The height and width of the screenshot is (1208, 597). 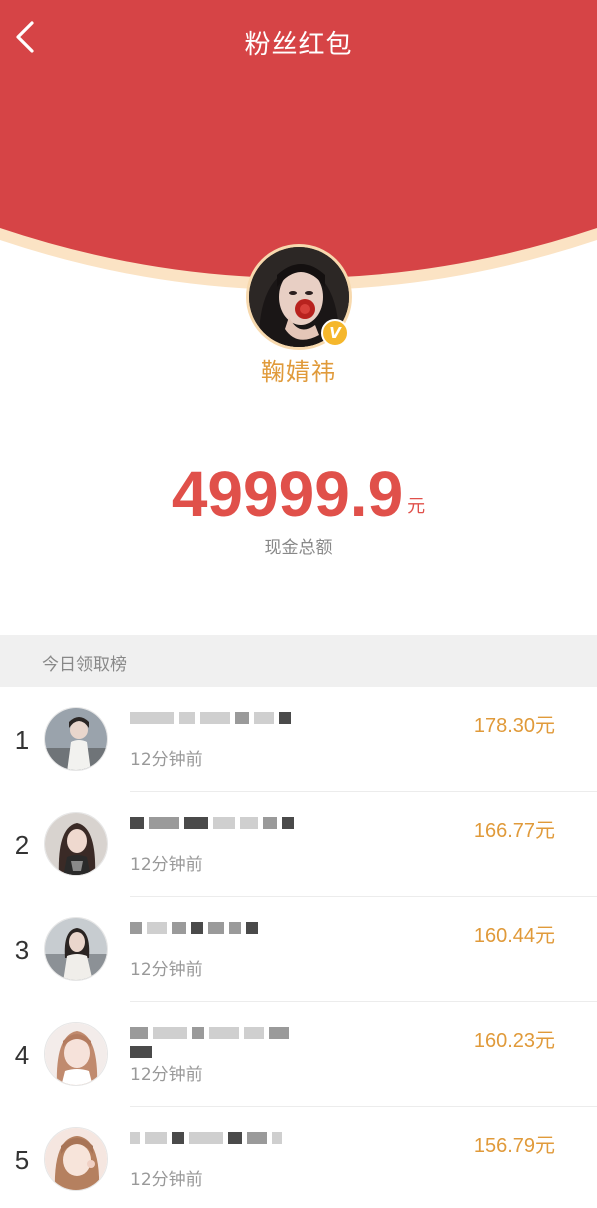 What do you see at coordinates (22, 740) in the screenshot?
I see `rank-number: 1` at bounding box center [22, 740].